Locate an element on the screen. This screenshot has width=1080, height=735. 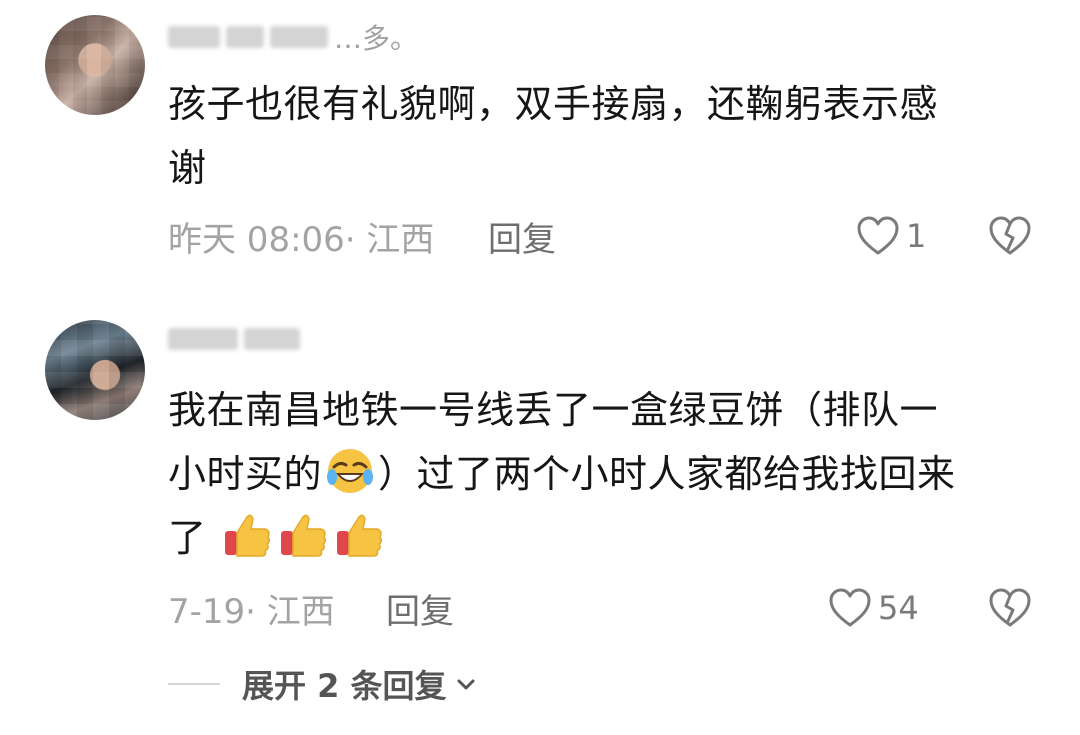
comment-text-line: 我在南昌地铁一号线丢了一盒绿豆饼（排队一 is located at coordinates (553, 410).